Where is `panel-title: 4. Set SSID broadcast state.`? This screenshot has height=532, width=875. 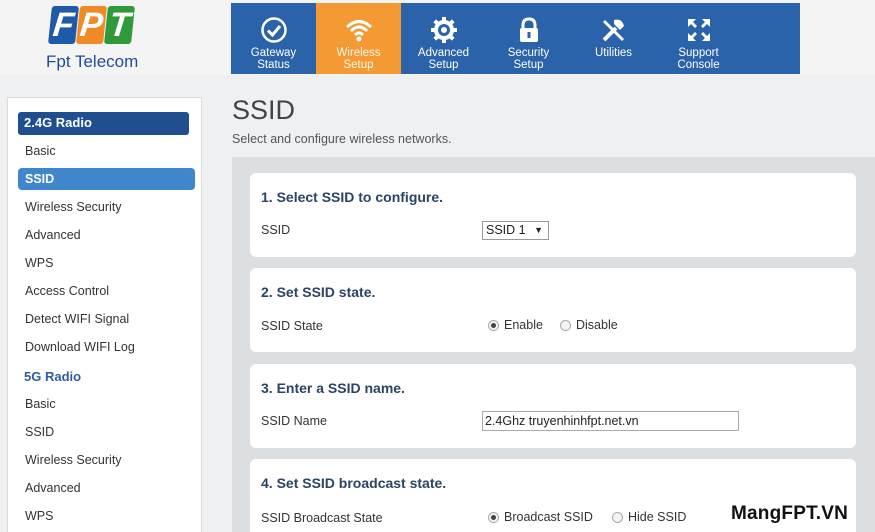
panel-title: 4. Set SSID broadcast state. is located at coordinates (354, 483).